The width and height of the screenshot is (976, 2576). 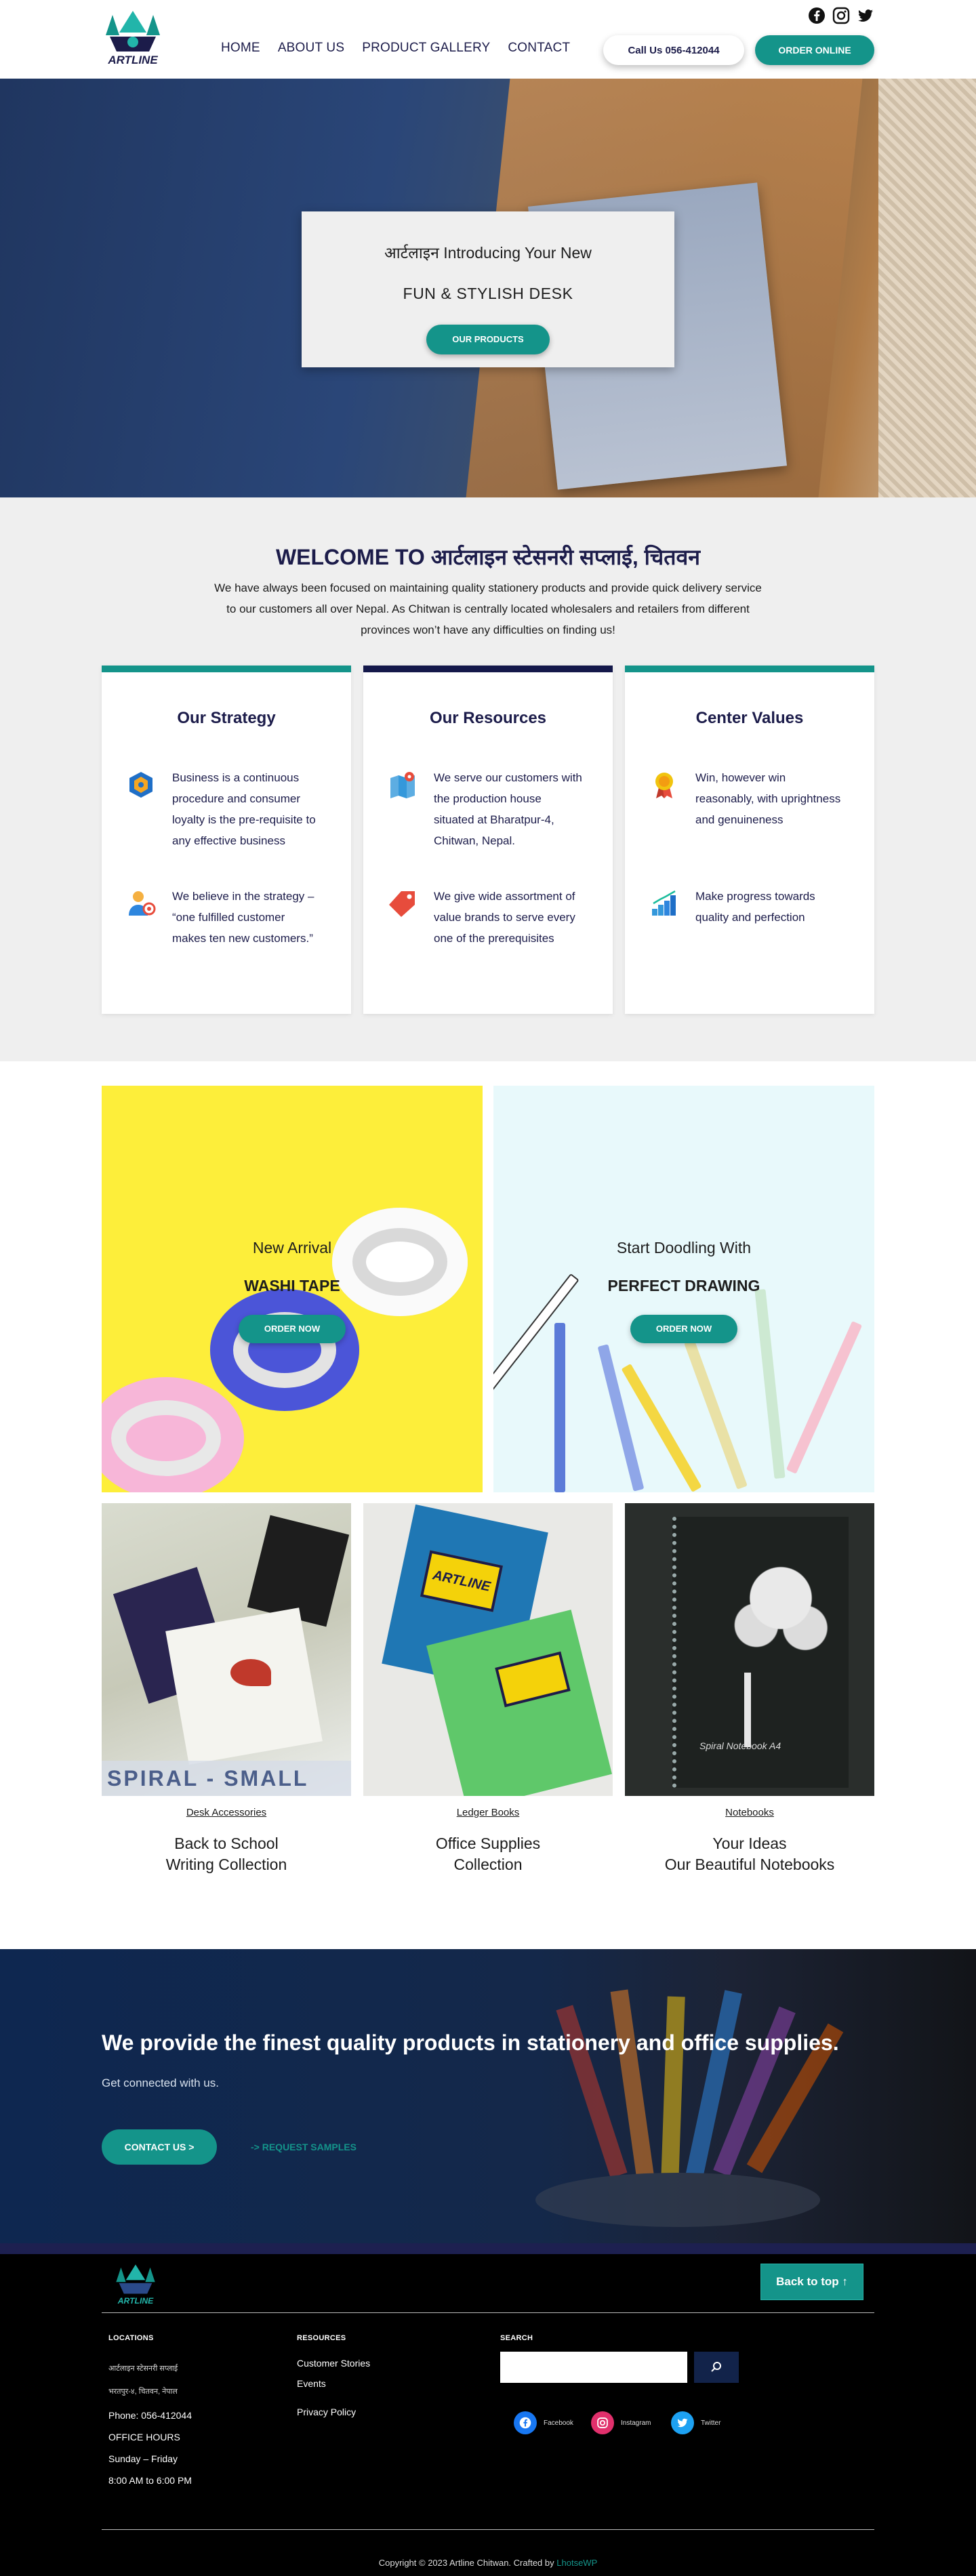 I want to click on pink-tape-image, so click(x=173, y=1435).